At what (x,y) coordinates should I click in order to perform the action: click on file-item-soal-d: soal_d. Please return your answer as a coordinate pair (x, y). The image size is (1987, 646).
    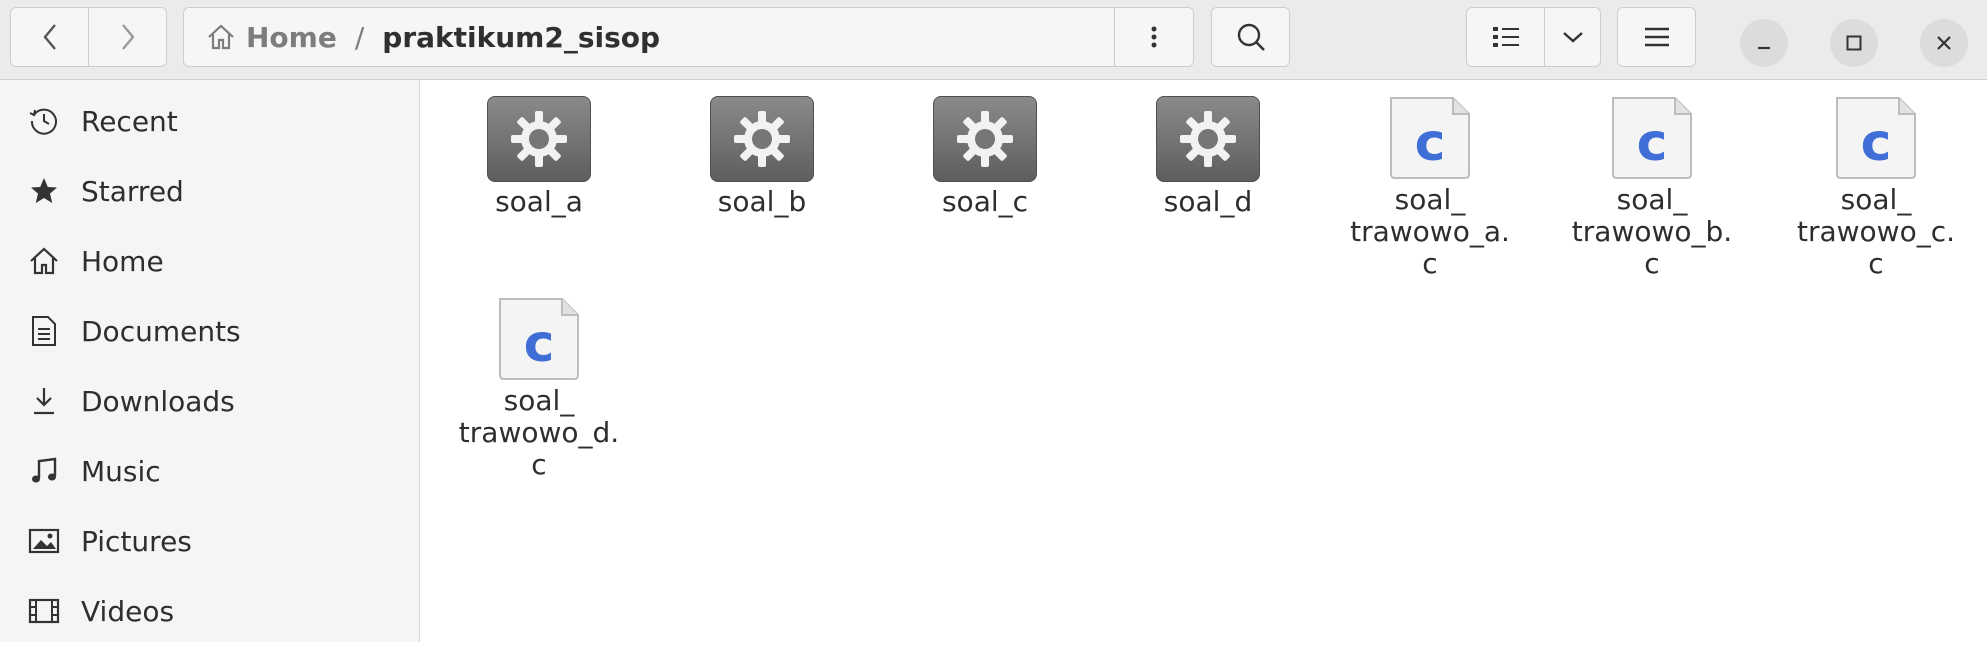
    Looking at the image, I should click on (1208, 149).